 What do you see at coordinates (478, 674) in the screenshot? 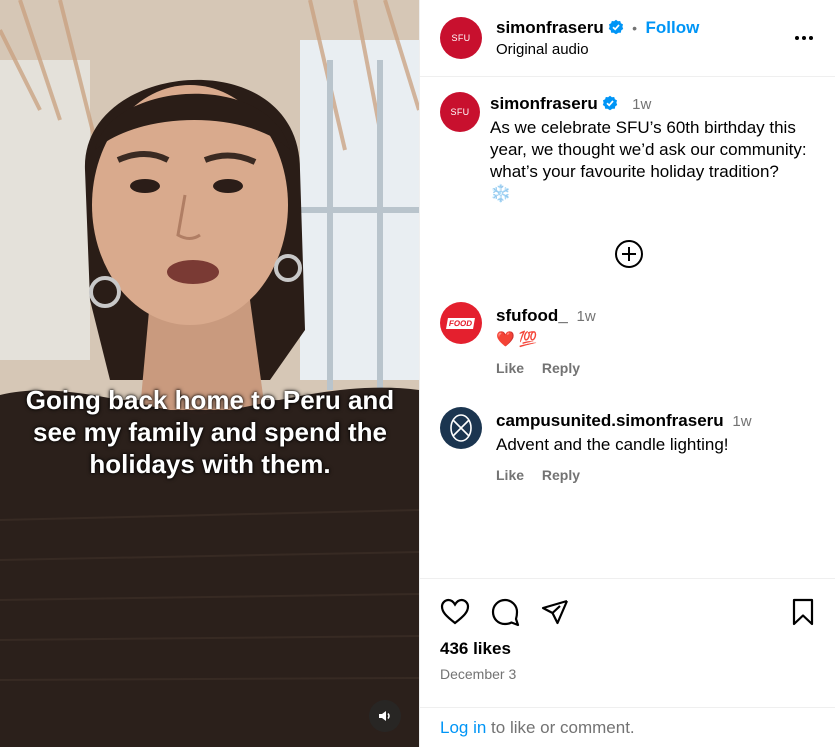
I see `post-date: December 3` at bounding box center [478, 674].